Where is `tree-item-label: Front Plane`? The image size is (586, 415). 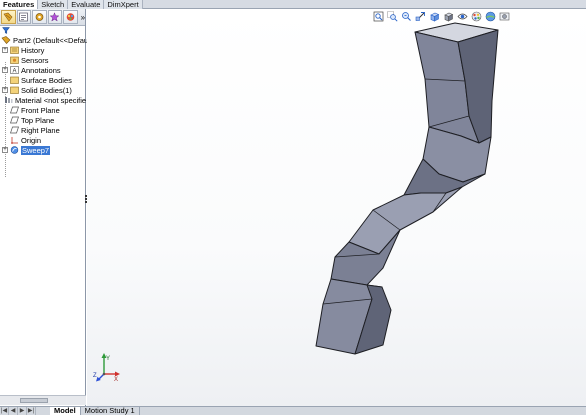 tree-item-label: Front Plane is located at coordinates (40, 110).